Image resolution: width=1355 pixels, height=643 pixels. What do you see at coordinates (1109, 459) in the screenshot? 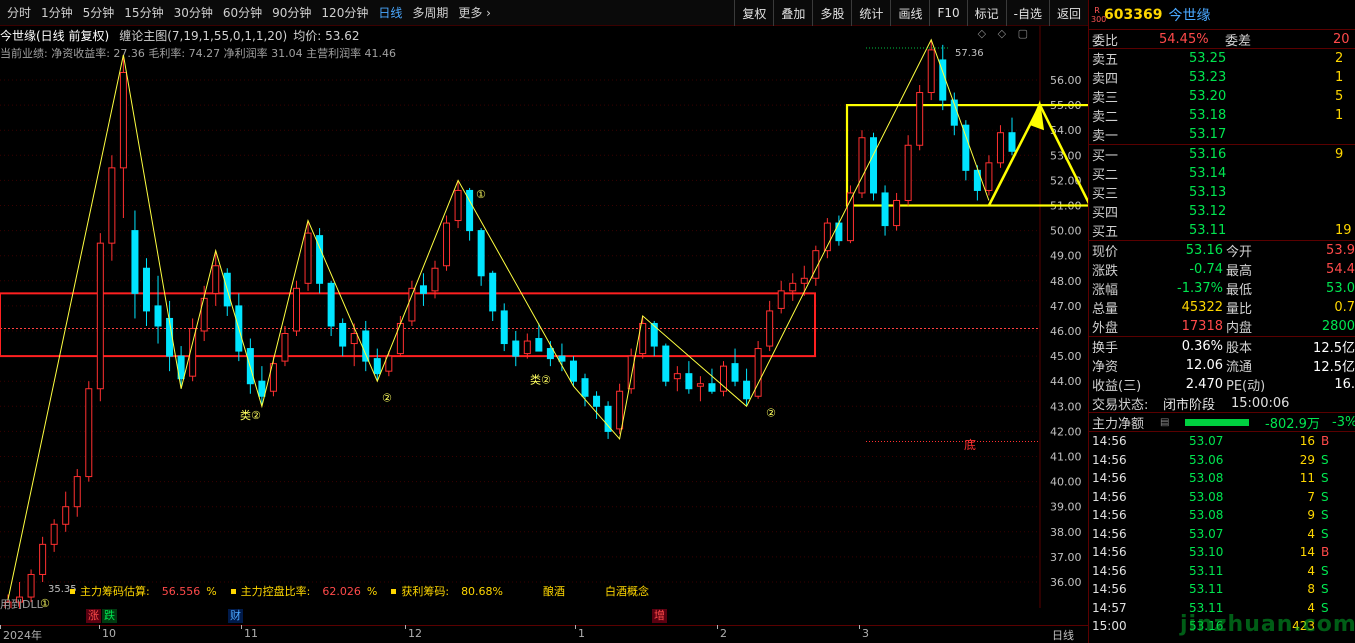
I see `tick-time: 14:56` at bounding box center [1109, 459].